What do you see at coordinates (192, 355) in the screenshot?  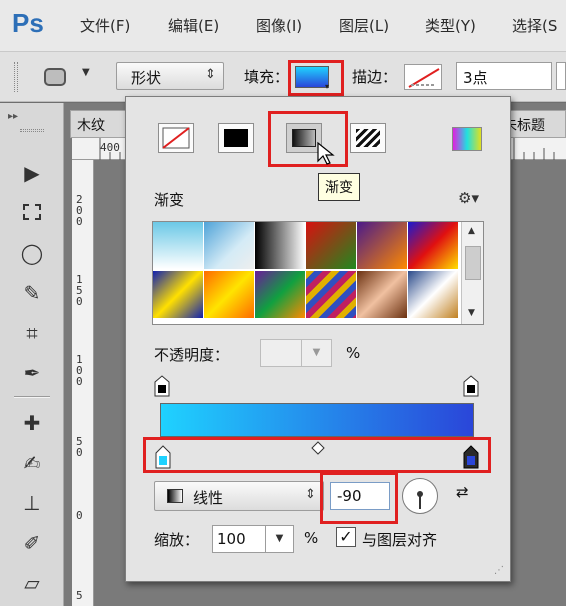 I see `opacity-label: 不透明度：` at bounding box center [192, 355].